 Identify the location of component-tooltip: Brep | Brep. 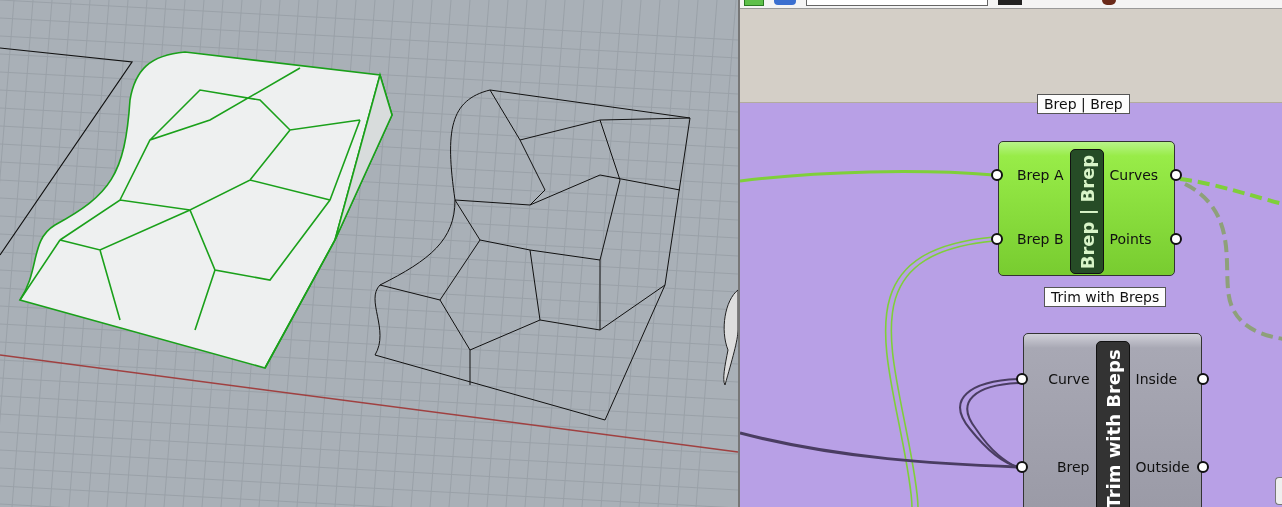
(1083, 104).